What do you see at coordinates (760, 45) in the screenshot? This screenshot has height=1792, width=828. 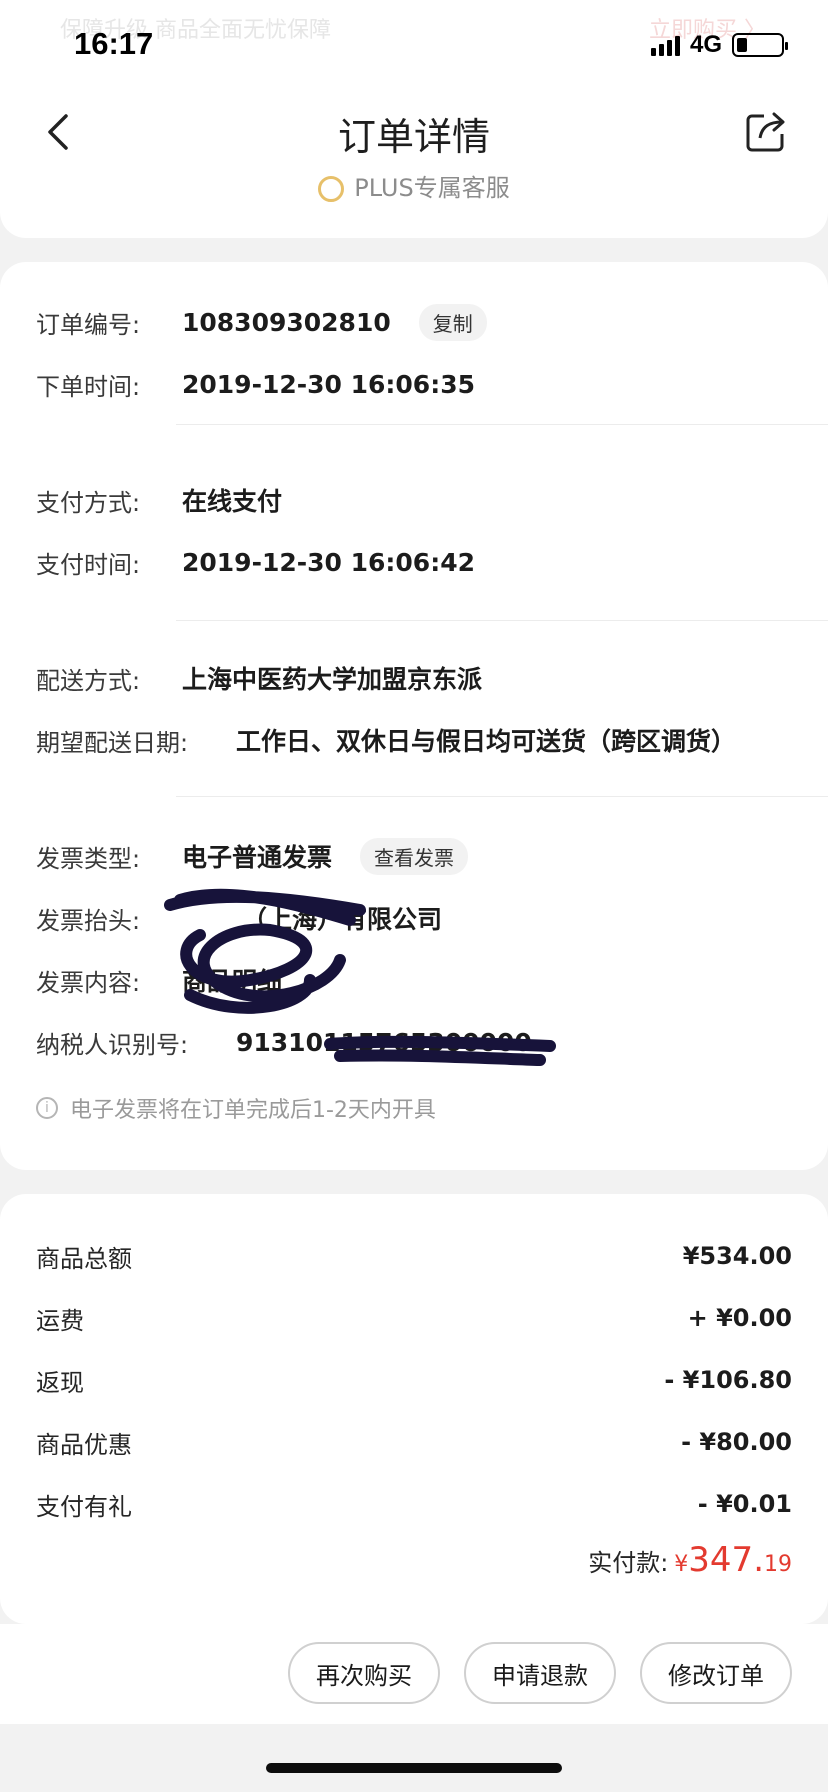 I see `battery-icon` at bounding box center [760, 45].